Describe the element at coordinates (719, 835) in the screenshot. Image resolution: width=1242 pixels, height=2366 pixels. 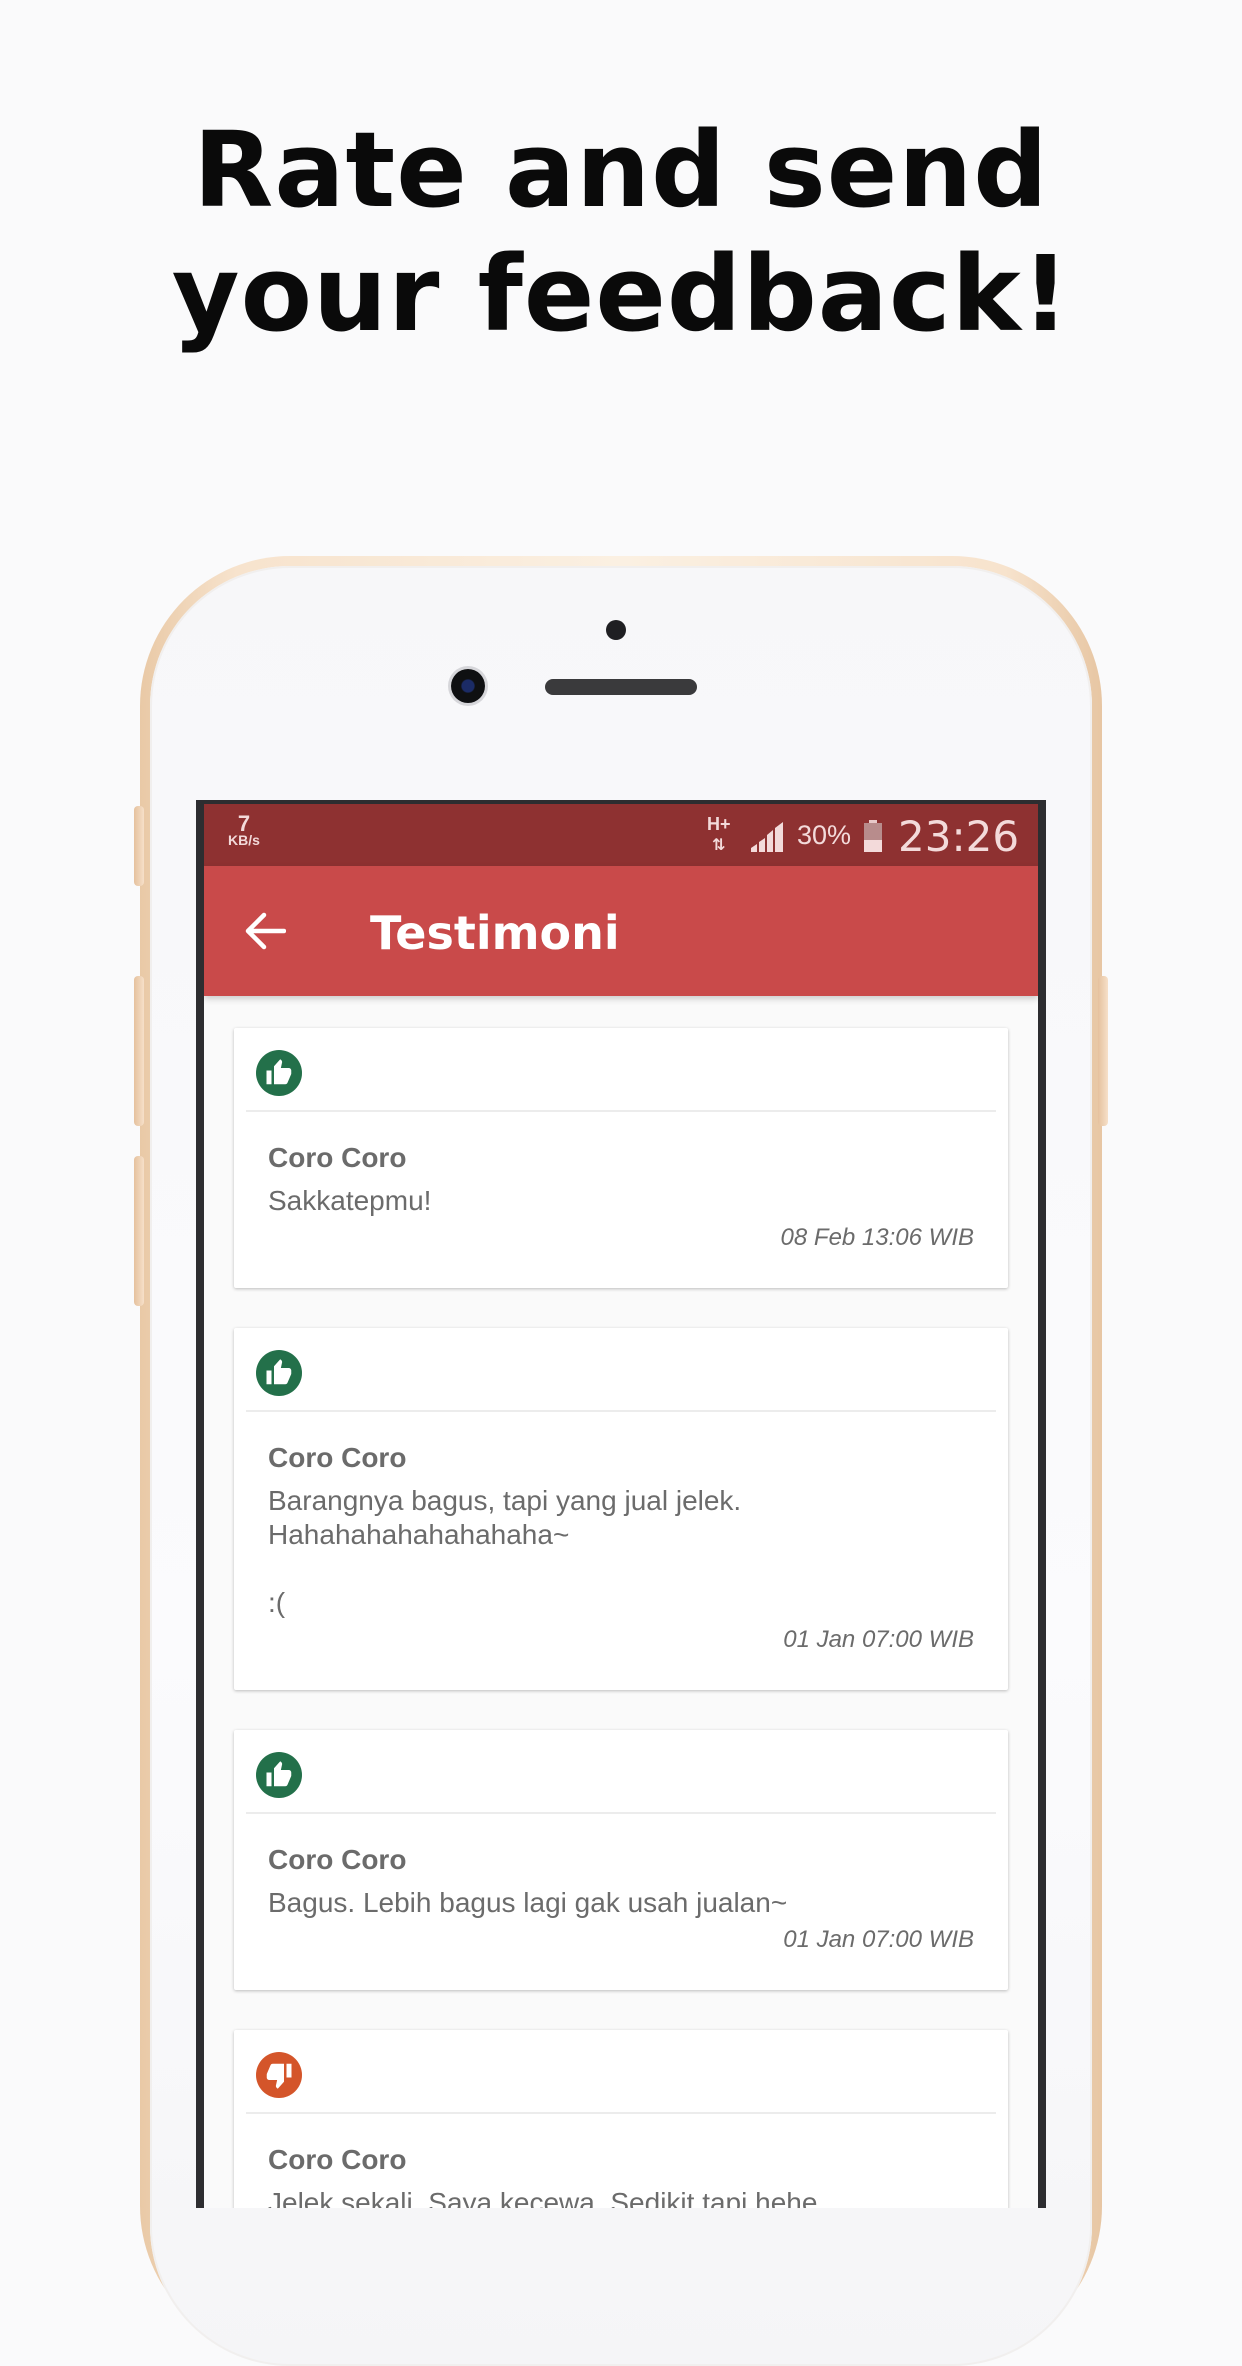
I see `network-type: H+ ⇅` at that location.